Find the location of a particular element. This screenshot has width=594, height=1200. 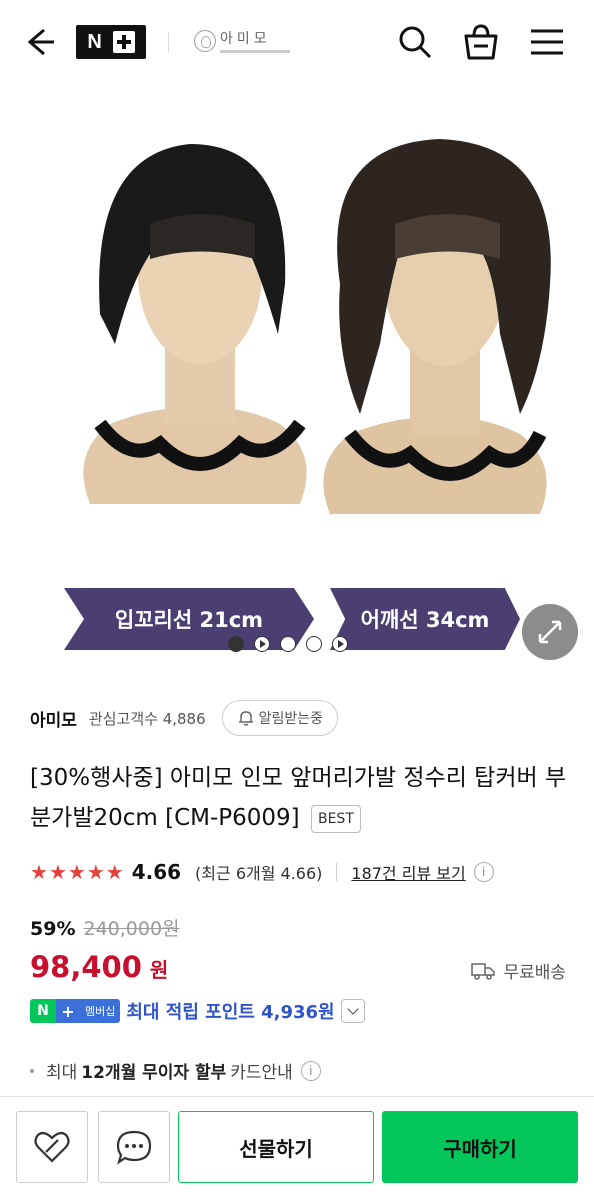

sale-price: 98,400 is located at coordinates (86, 967).